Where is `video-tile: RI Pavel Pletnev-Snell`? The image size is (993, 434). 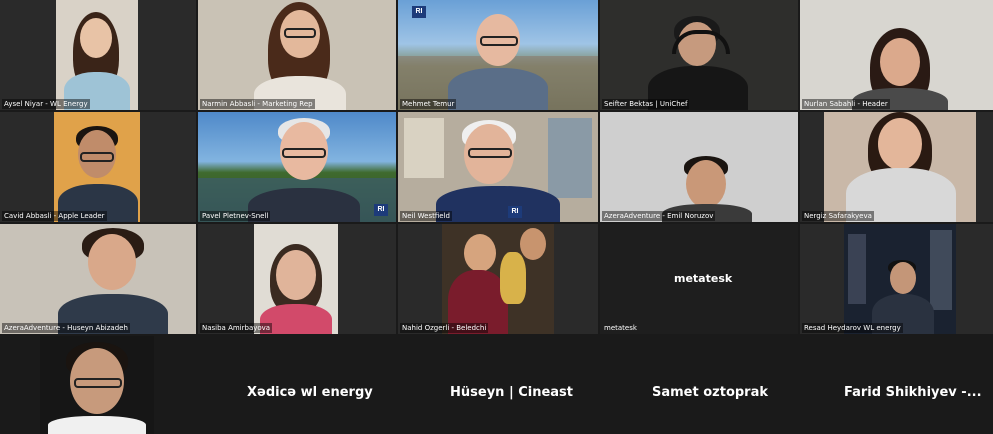 video-tile: RI Pavel Pletnev-Snell is located at coordinates (297, 167).